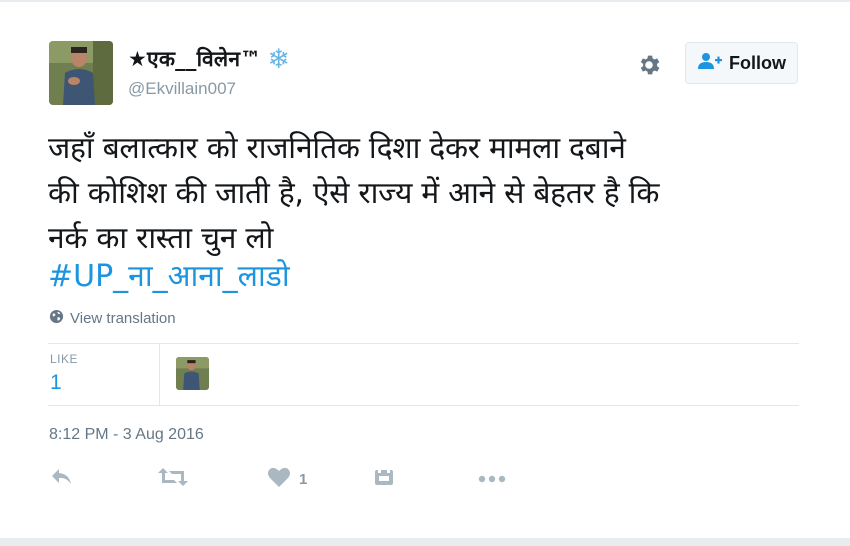  I want to click on heart-icon, so click(279, 479).